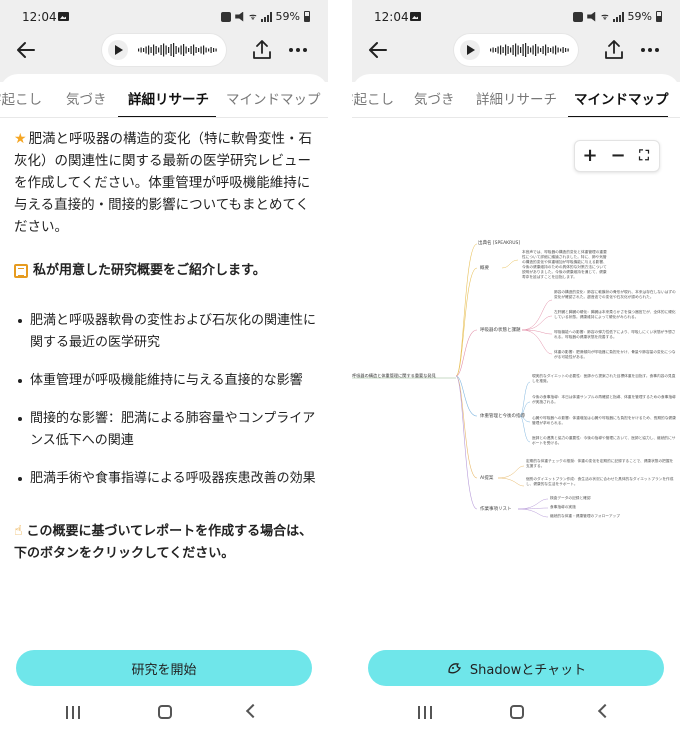 This screenshot has height=731, width=680. Describe the element at coordinates (659, 16) in the screenshot. I see `battery-icon` at that location.